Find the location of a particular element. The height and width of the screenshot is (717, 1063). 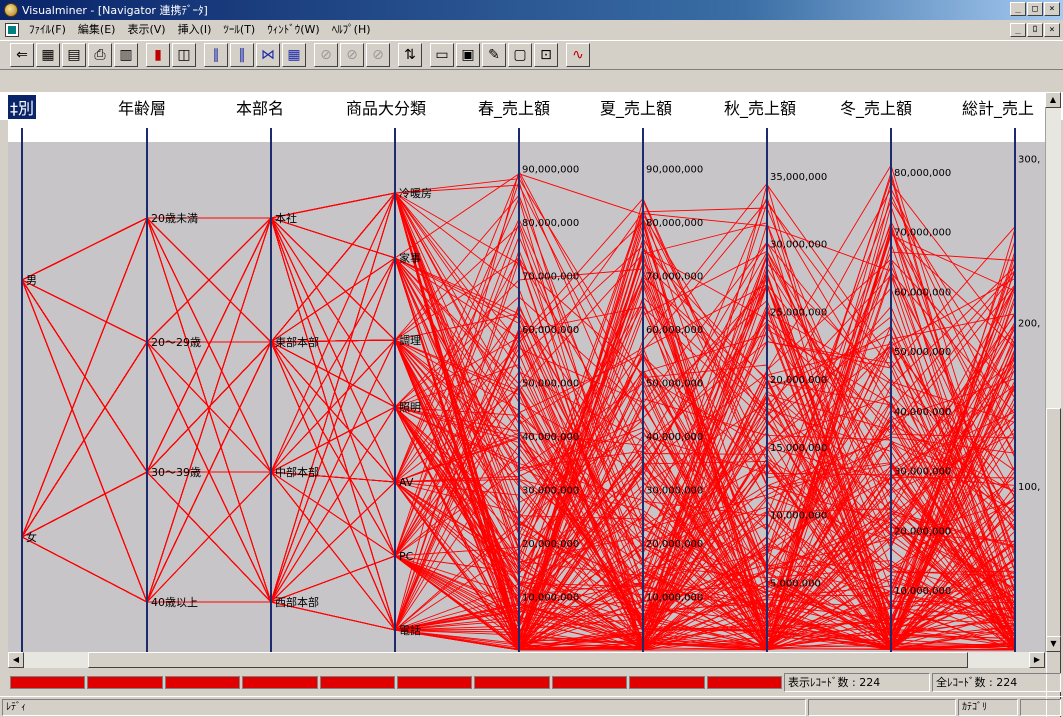

axis-icon: ⋈ is located at coordinates (268, 55).